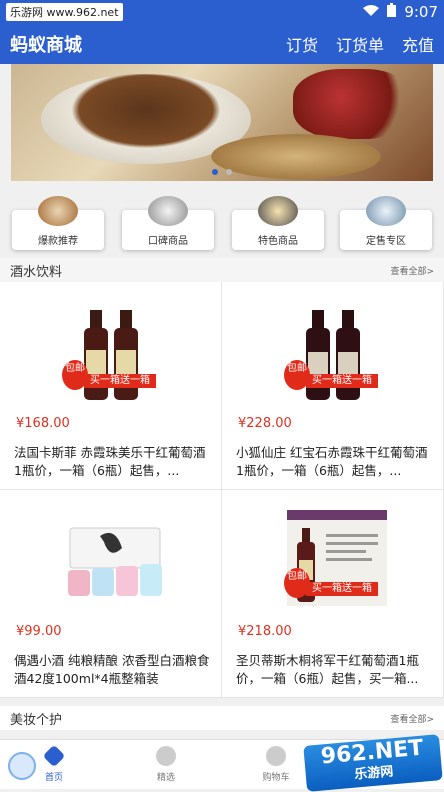 The height and width of the screenshot is (792, 444). Describe the element at coordinates (222, 12) in the screenshot. I see `status-bar: 乐游网 www.962.net 9:07` at that location.